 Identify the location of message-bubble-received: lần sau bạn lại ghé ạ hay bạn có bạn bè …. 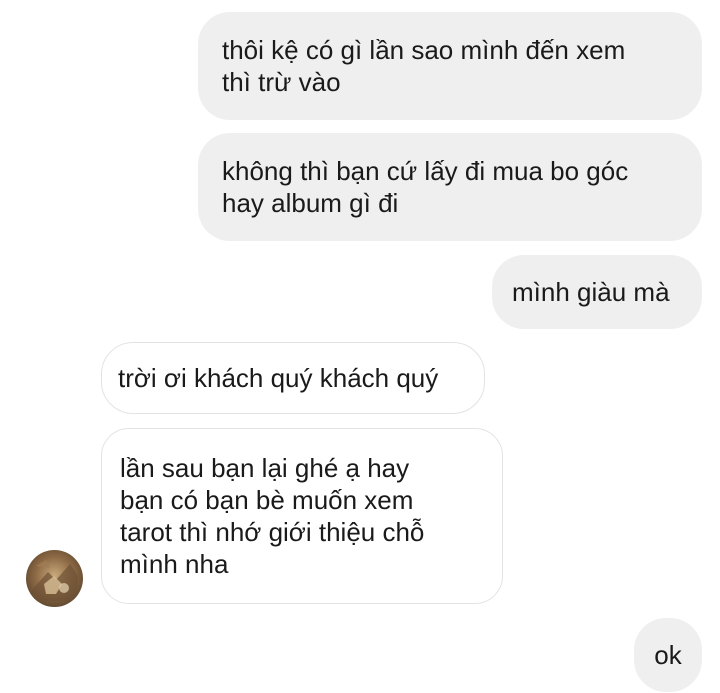
(302, 516).